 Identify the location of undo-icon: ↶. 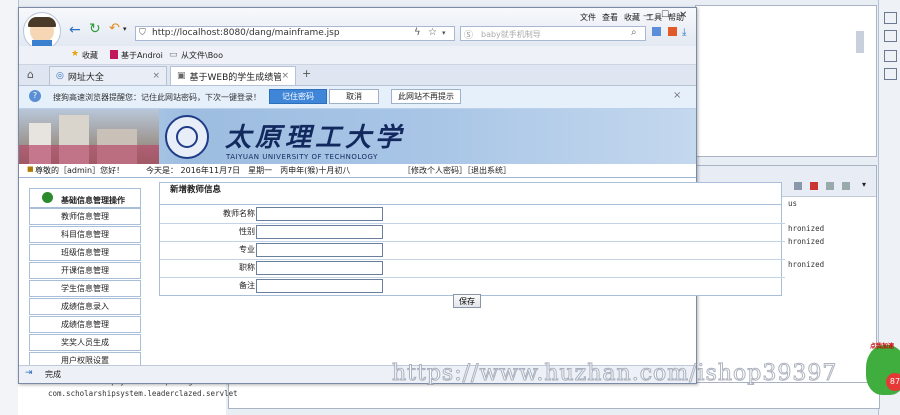
(114, 28).